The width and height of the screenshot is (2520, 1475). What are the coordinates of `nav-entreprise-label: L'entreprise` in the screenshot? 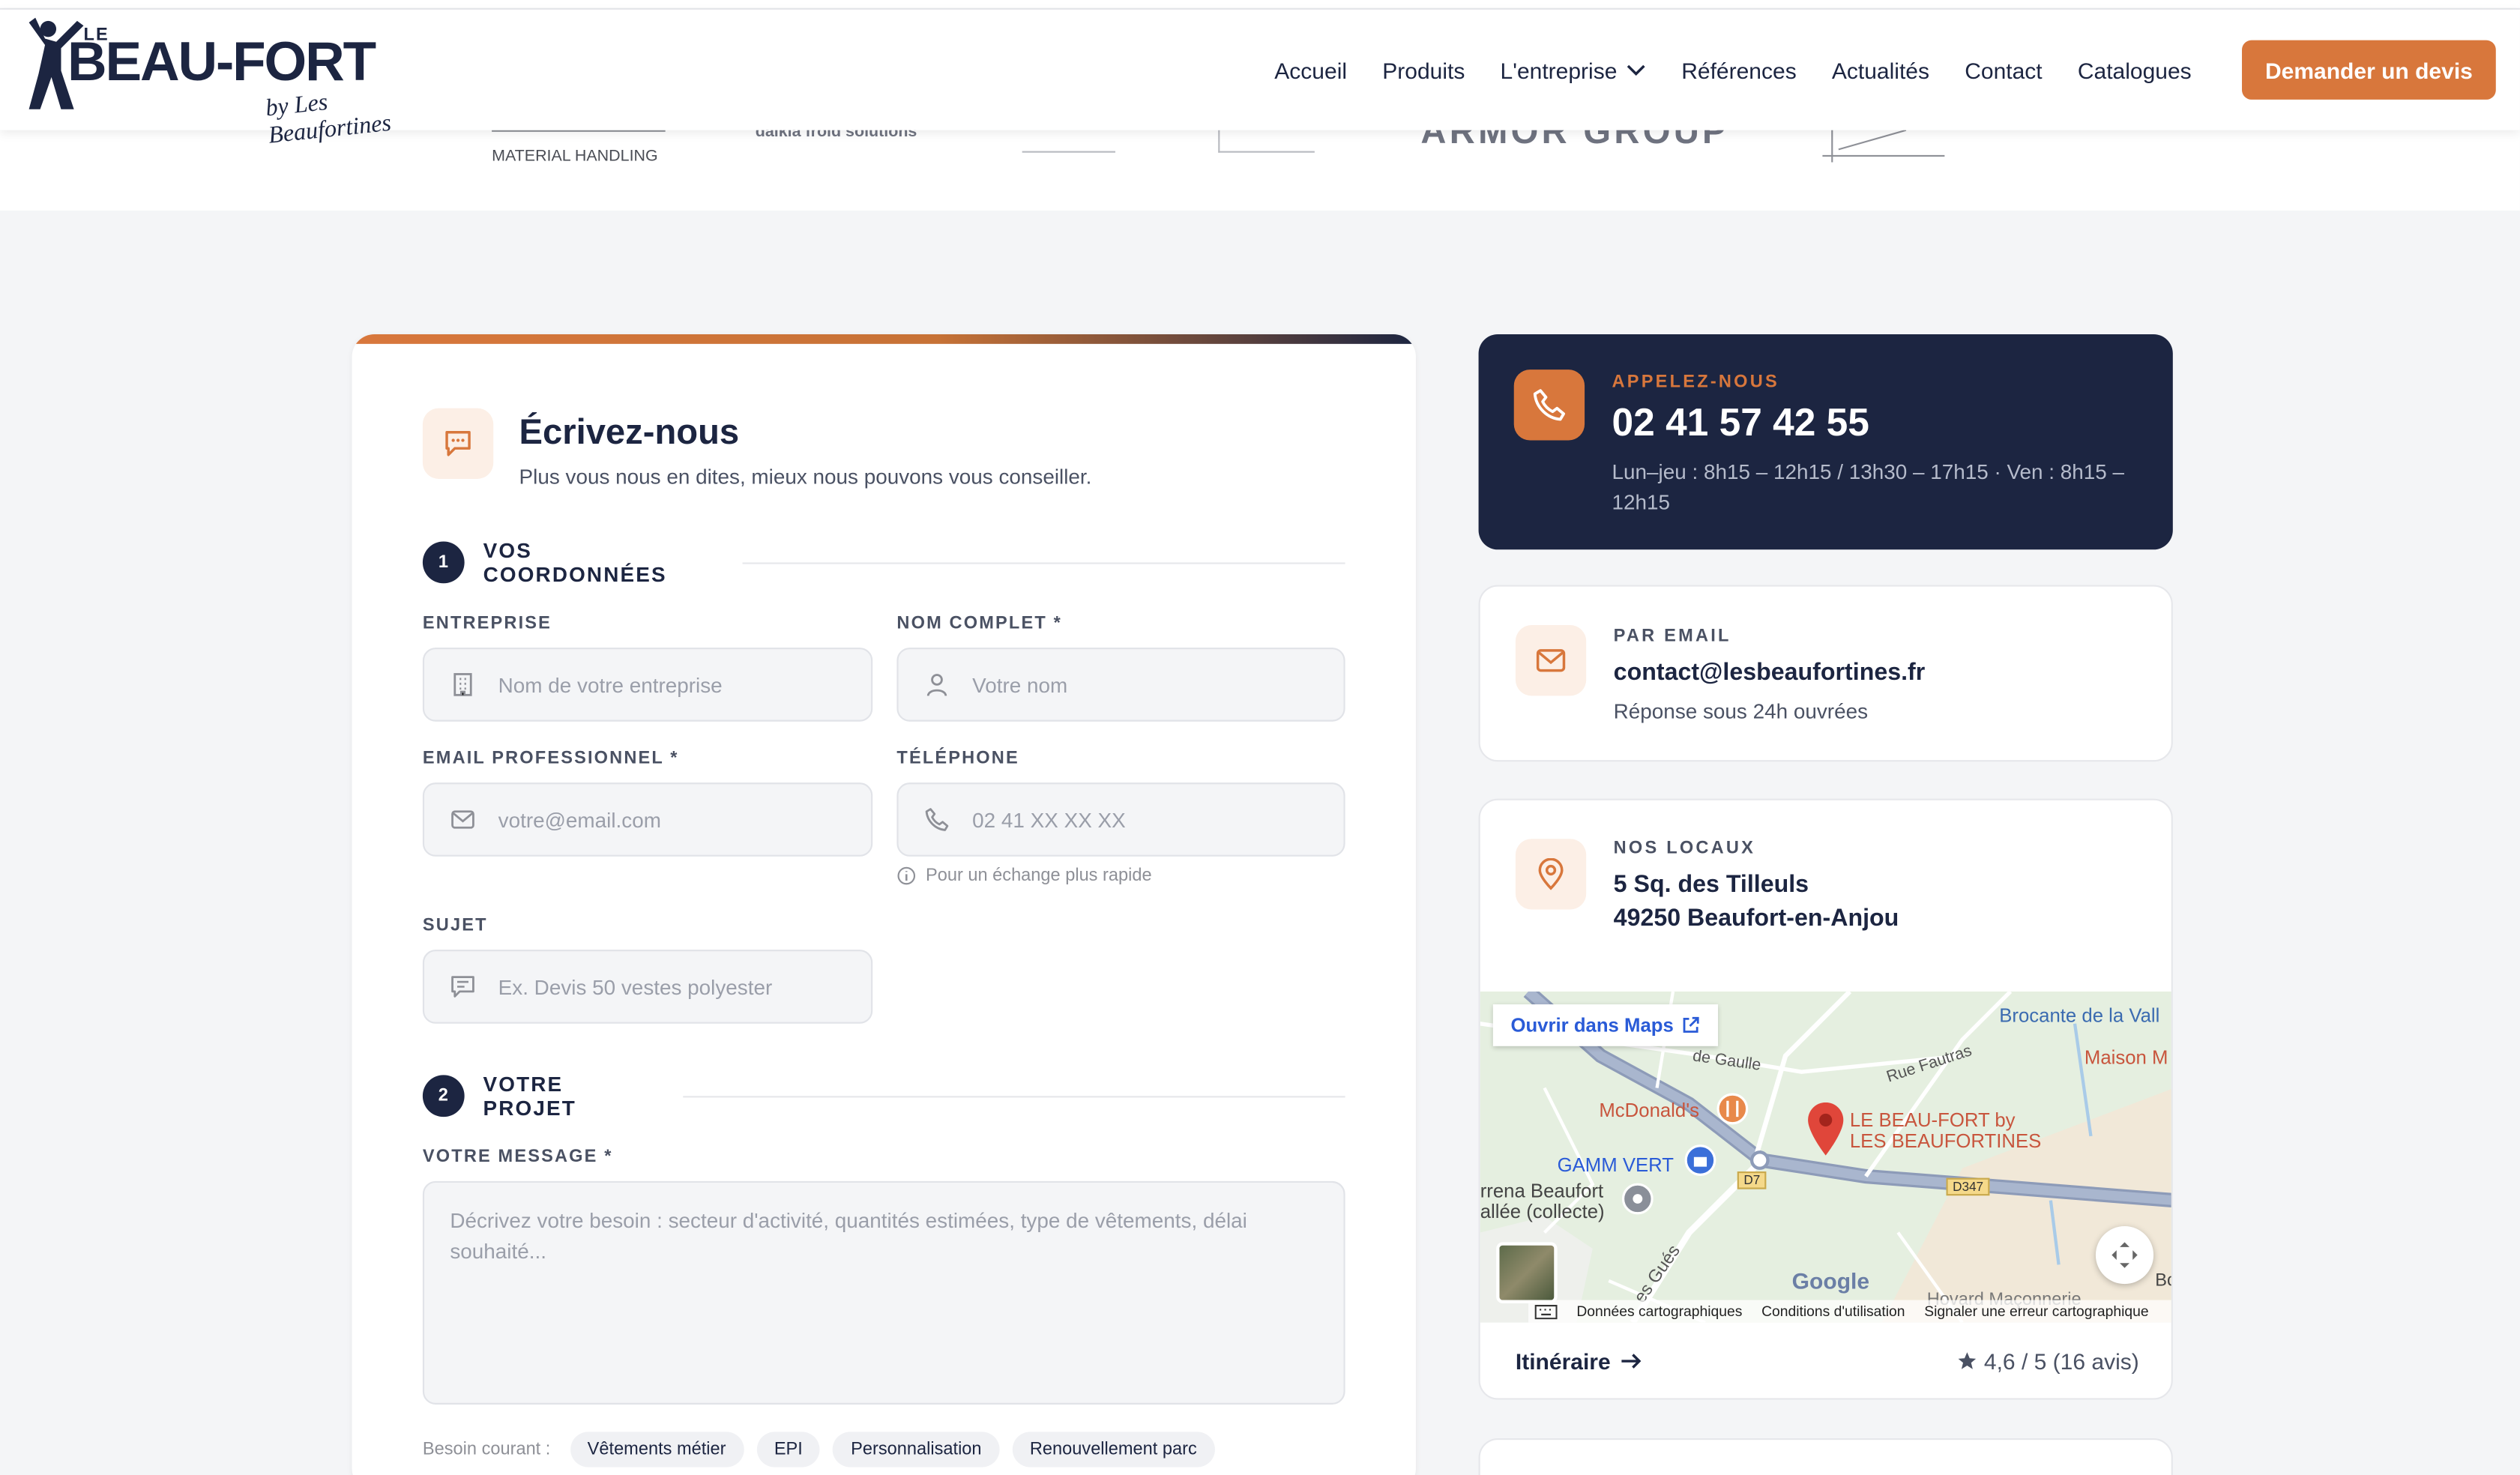 It's located at (1559, 70).